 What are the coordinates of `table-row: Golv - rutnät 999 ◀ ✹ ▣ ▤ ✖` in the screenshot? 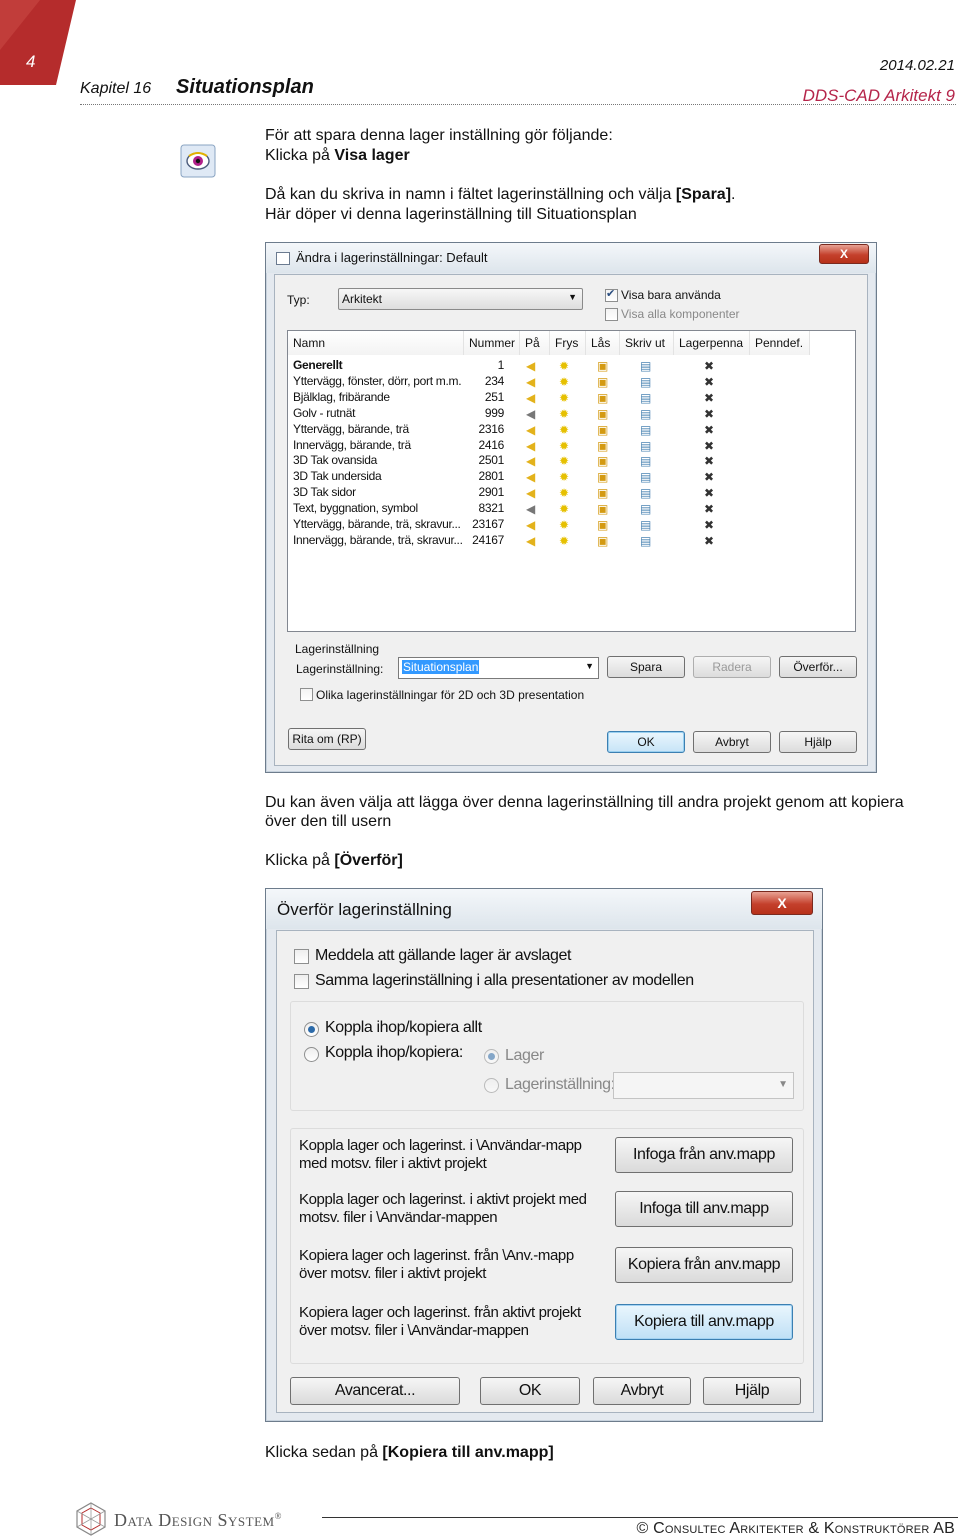 It's located at (571, 414).